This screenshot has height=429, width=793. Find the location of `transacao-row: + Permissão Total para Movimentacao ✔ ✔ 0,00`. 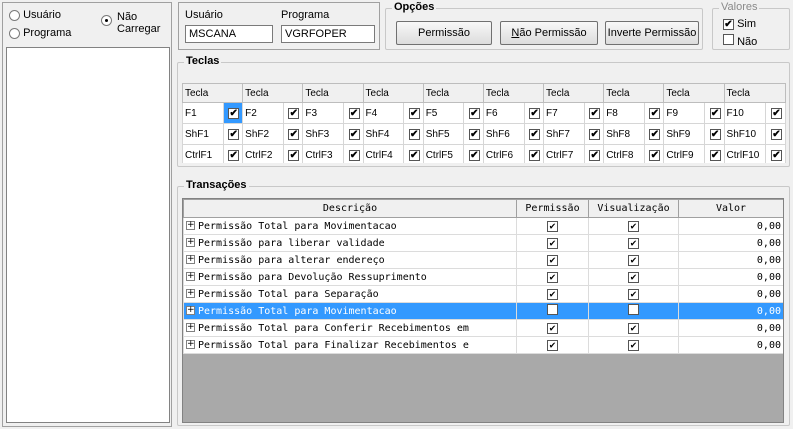

transacao-row: + Permissão Total para Movimentacao ✔ ✔ 0,00 is located at coordinates (483, 226).